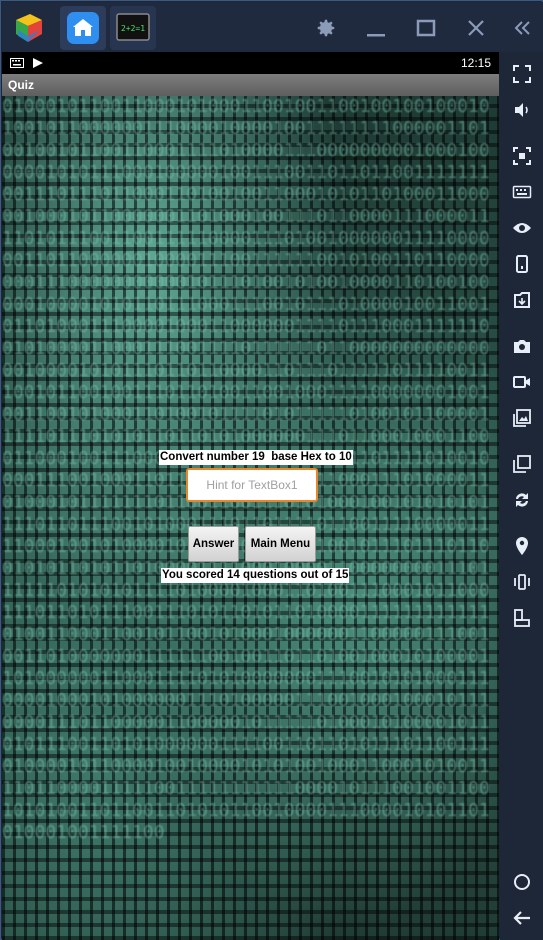  I want to click on math-game-tab: 2+2=1, so click(133, 28).